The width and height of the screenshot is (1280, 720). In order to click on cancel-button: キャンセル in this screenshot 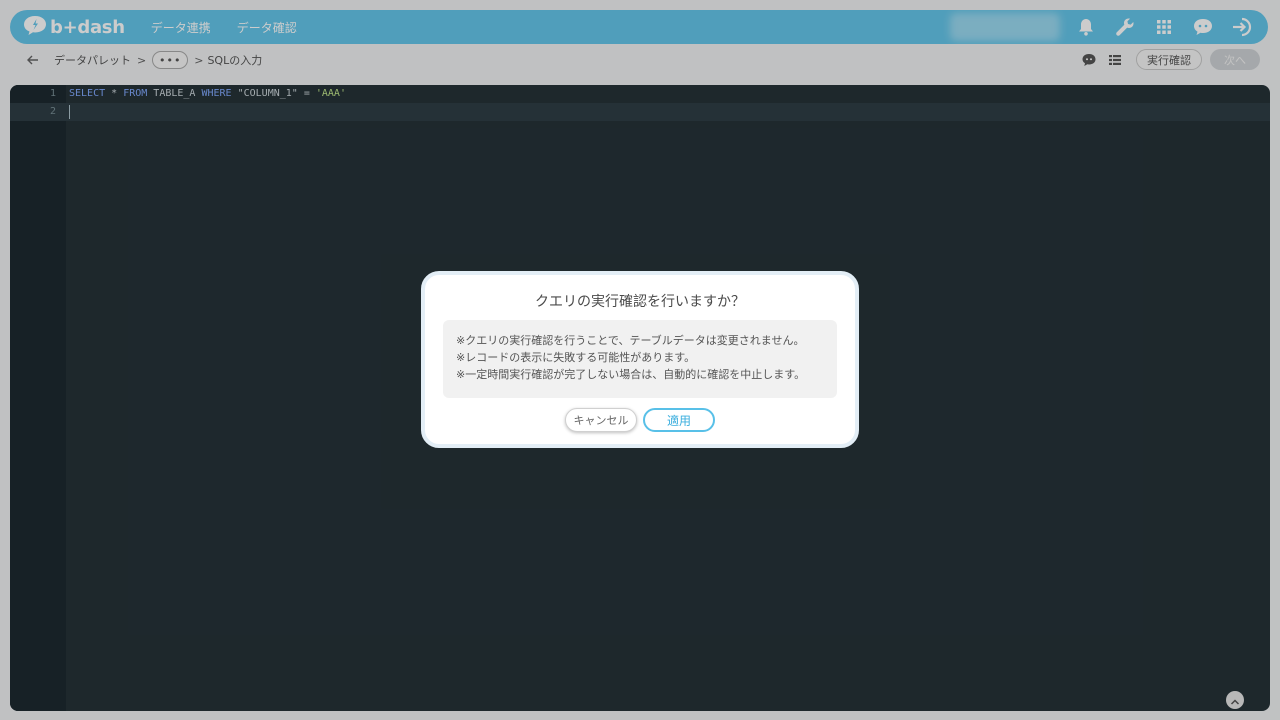, I will do `click(601, 420)`.